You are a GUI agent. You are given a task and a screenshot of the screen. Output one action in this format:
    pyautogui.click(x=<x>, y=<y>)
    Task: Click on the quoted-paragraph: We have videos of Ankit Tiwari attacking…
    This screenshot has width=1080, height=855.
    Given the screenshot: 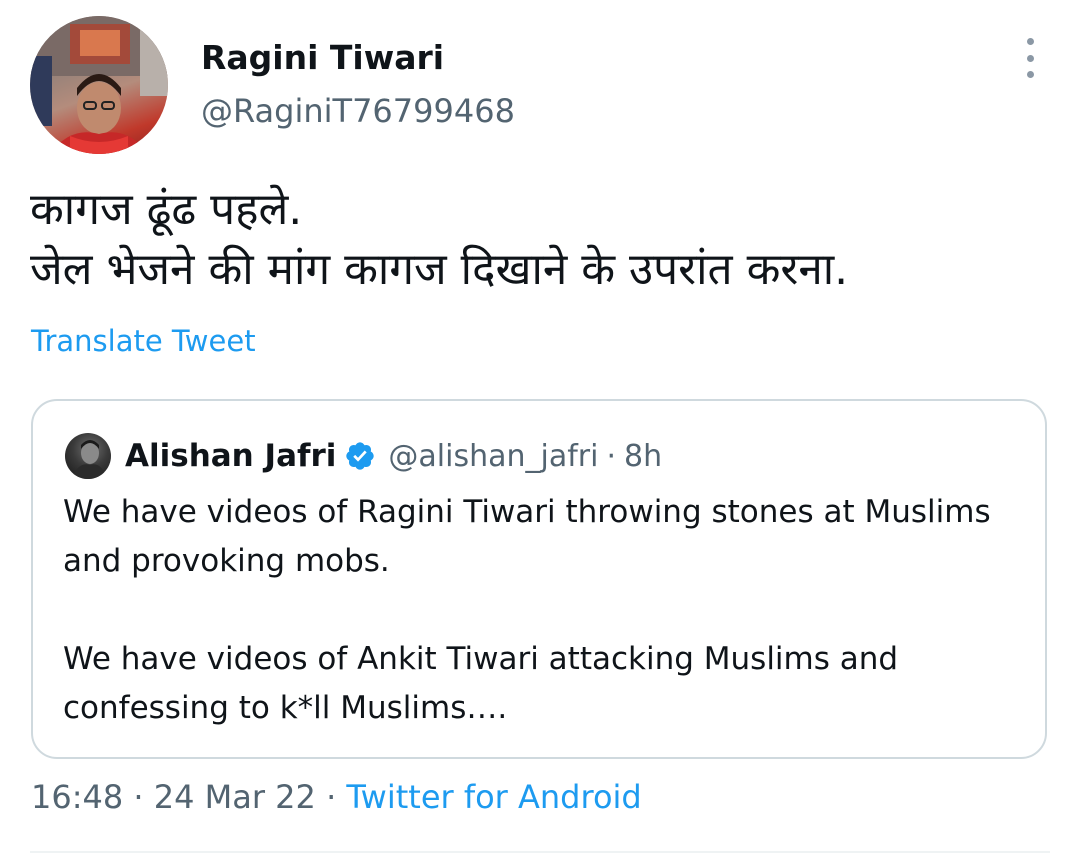 What is the action you would take?
    pyautogui.click(x=481, y=683)
    